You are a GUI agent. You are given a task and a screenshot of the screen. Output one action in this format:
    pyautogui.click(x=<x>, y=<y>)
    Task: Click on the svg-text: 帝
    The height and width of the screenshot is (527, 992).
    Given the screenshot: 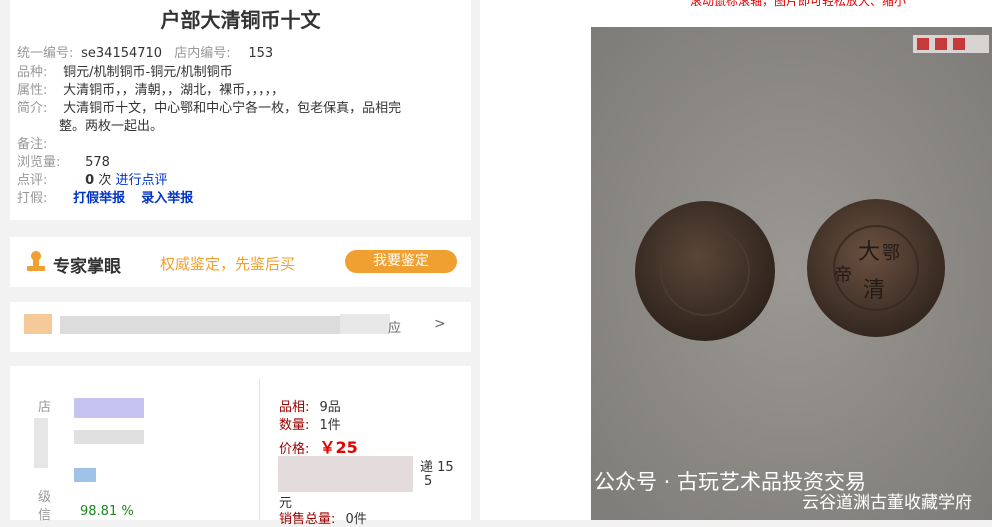 What is the action you would take?
    pyautogui.click(x=843, y=275)
    